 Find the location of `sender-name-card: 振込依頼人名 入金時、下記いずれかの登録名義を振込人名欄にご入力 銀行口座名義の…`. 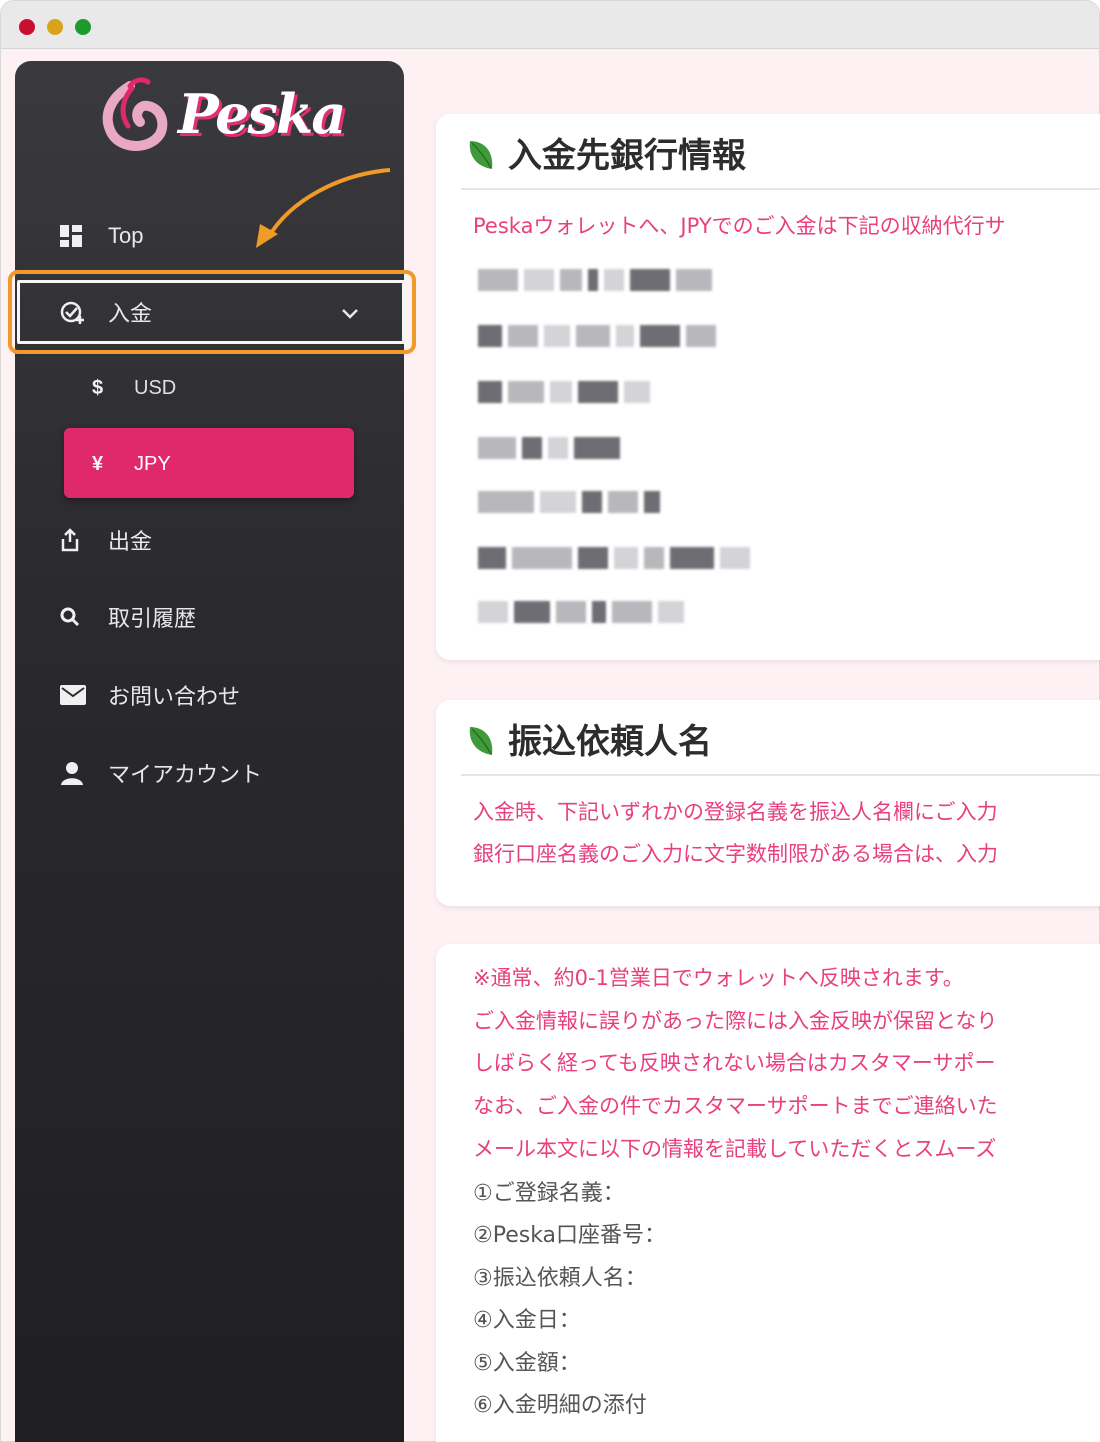

sender-name-card: 振込依頼人名 入金時、下記いずれかの登録名義を振込人名欄にご入力 銀行口座名義の… is located at coordinates (768, 803).